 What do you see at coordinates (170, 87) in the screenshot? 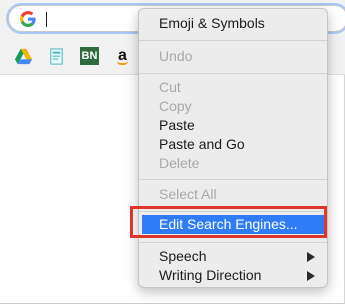
I see `menu-item-cut: Cut` at bounding box center [170, 87].